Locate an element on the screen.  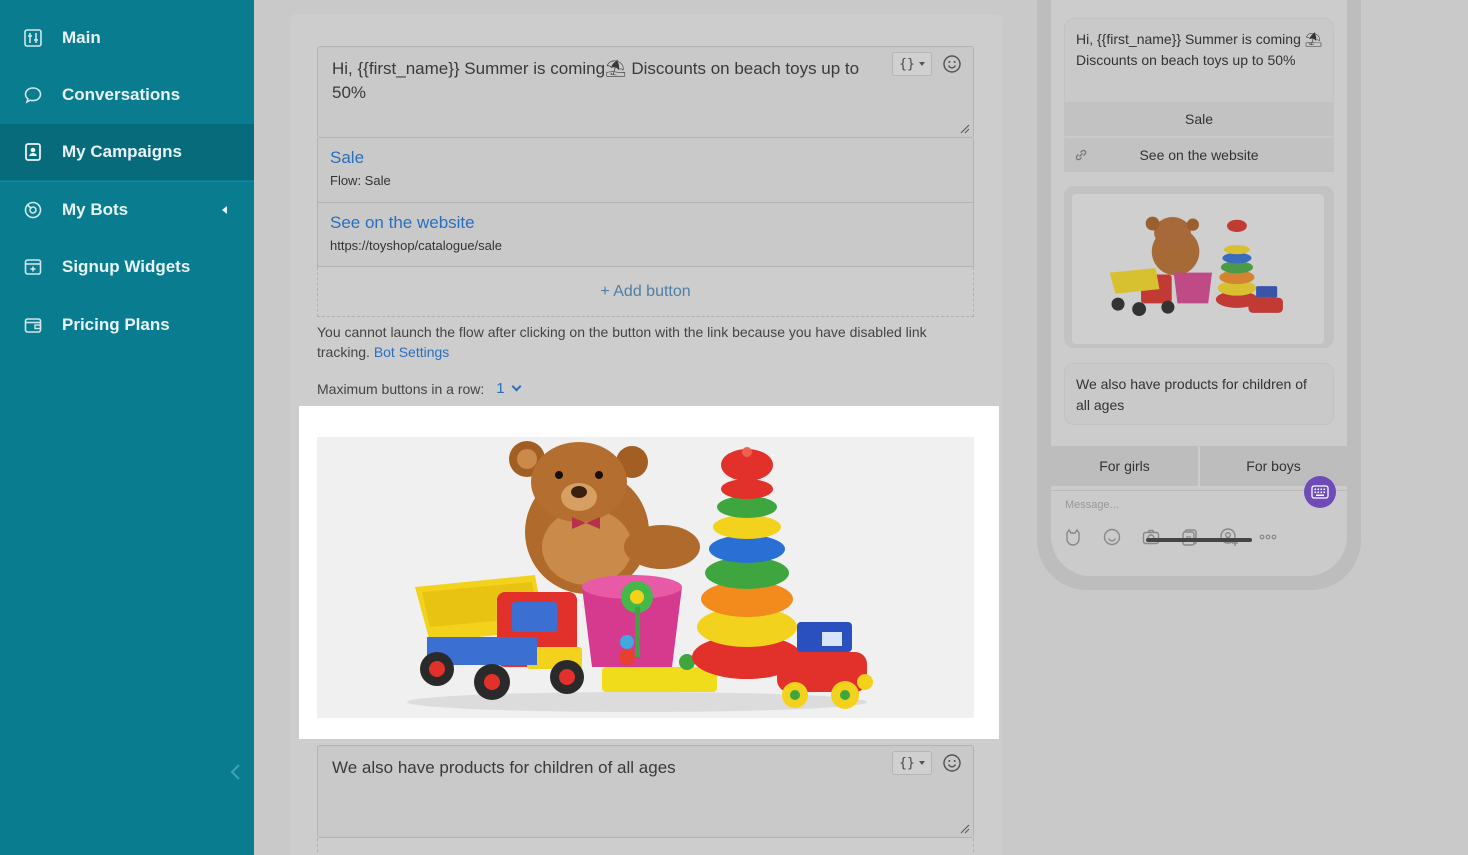
toys-image is located at coordinates (645, 577).